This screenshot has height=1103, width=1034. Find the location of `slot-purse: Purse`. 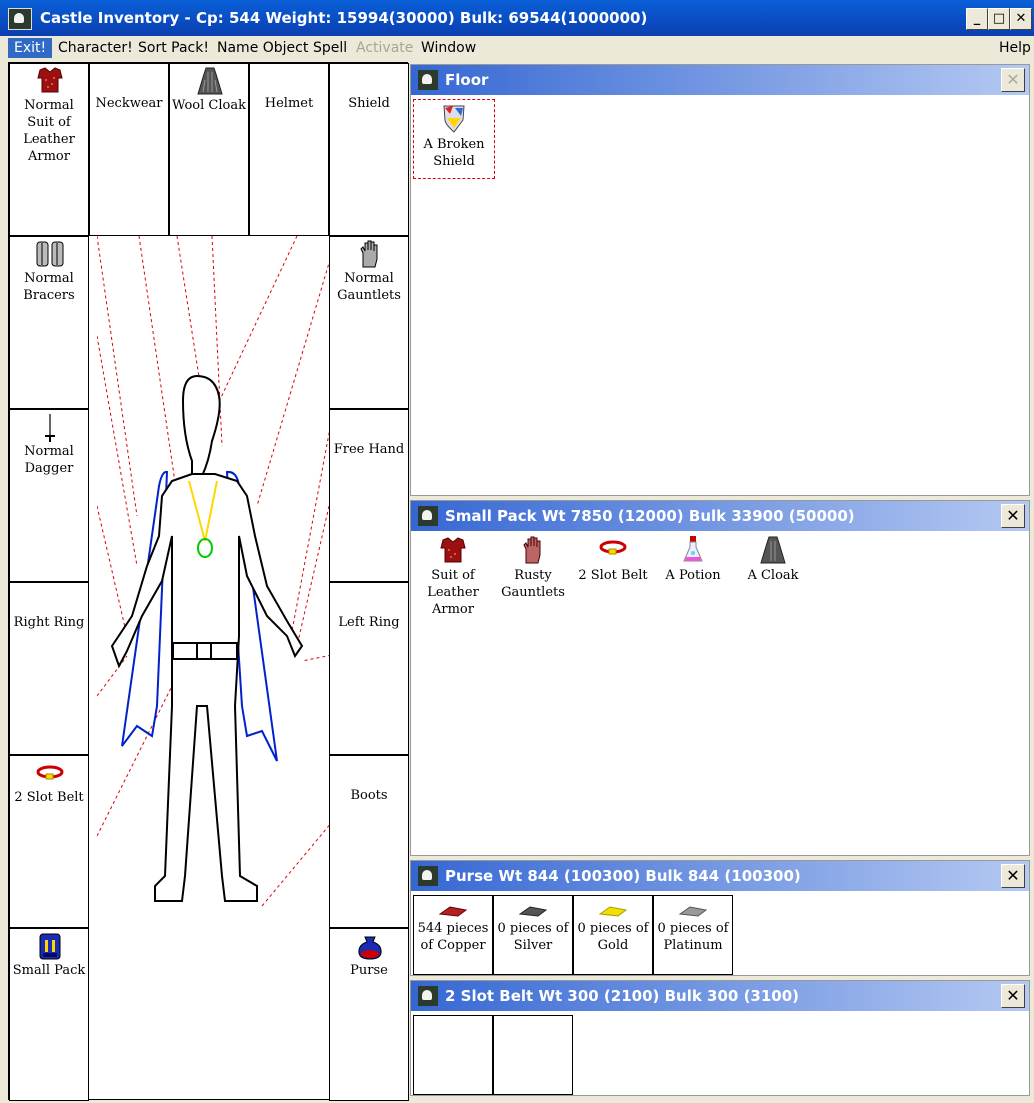

slot-purse: Purse is located at coordinates (369, 1014).